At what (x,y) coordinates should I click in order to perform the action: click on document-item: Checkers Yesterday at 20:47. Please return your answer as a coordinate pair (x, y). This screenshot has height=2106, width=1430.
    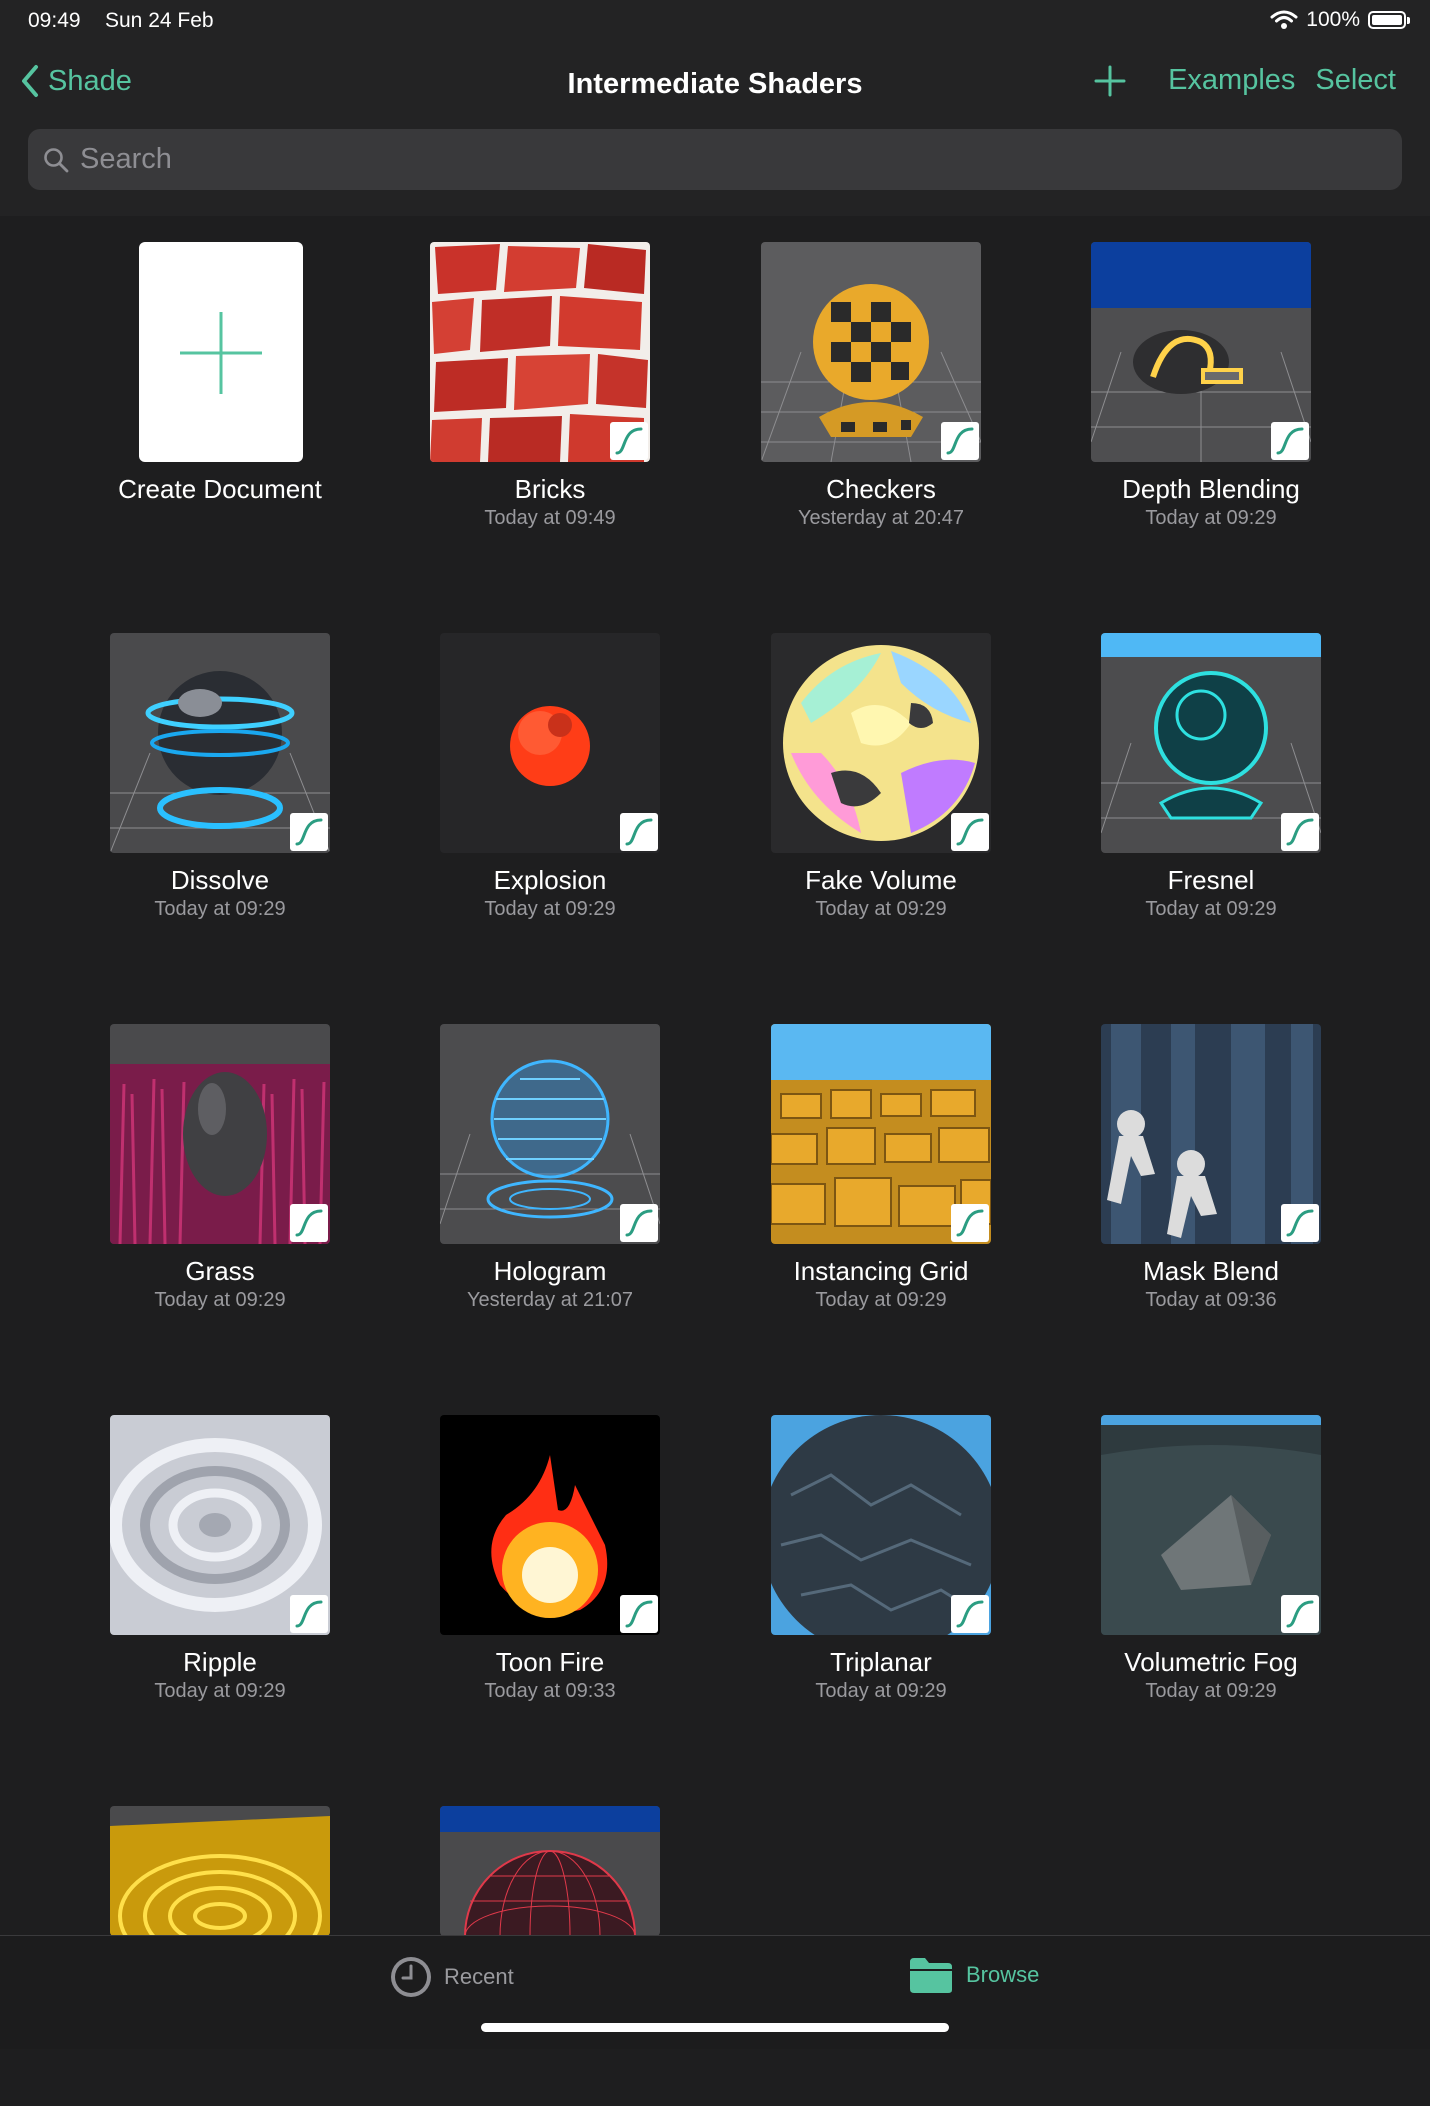
    Looking at the image, I should click on (848, 392).